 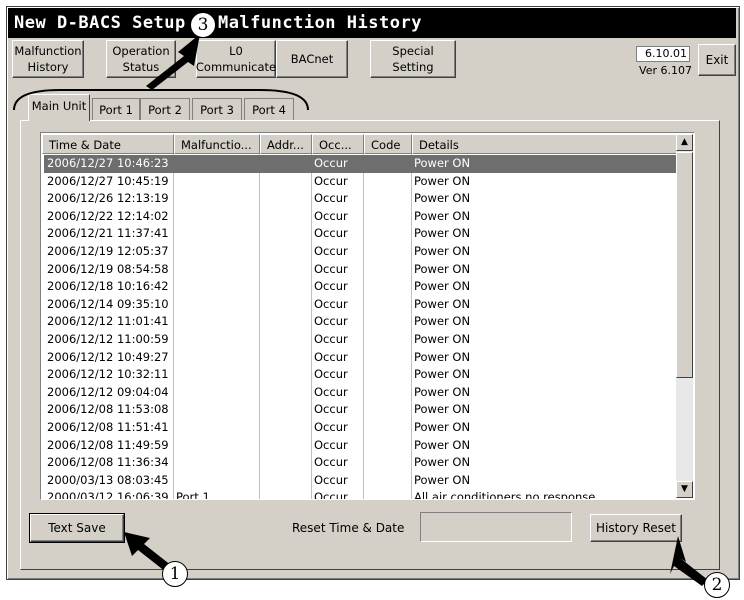 What do you see at coordinates (717, 60) in the screenshot?
I see `exit-button: Exit` at bounding box center [717, 60].